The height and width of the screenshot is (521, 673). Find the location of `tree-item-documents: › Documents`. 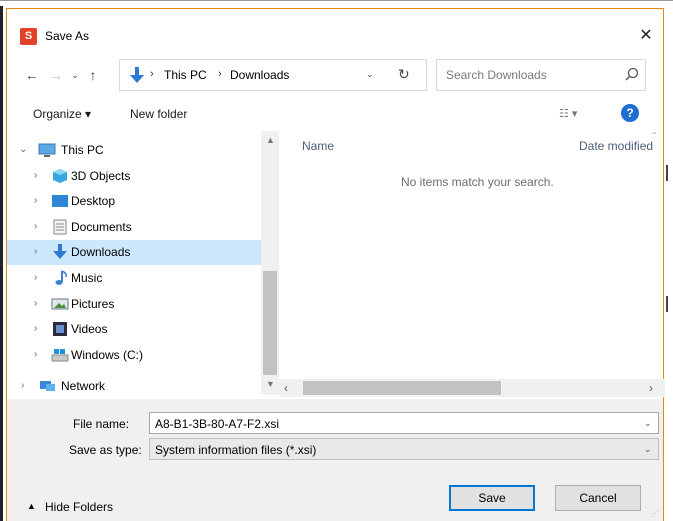

tree-item-documents: › Documents is located at coordinates (134, 227).